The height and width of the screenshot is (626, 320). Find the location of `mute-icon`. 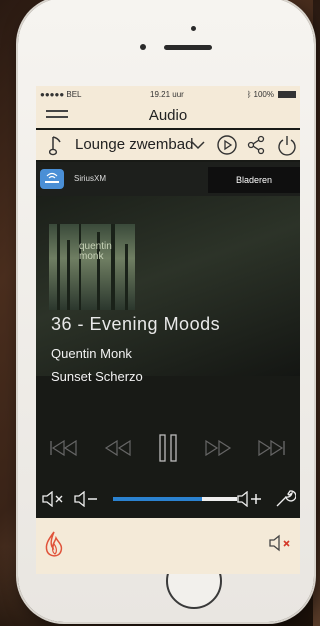

mute-icon is located at coordinates (54, 499).